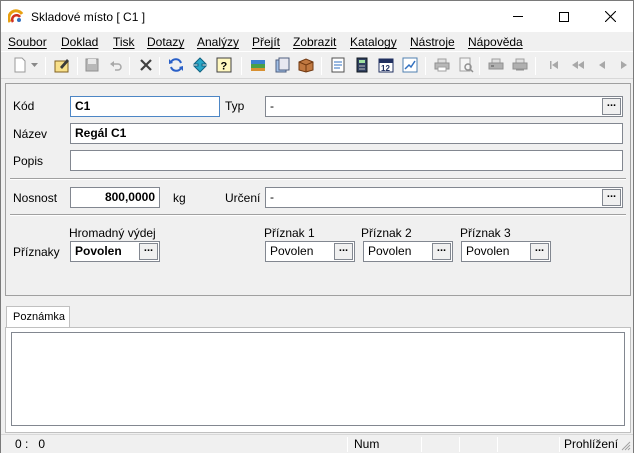 This screenshot has width=634, height=453. I want to click on menu-soubor: Soubor, so click(27, 42).